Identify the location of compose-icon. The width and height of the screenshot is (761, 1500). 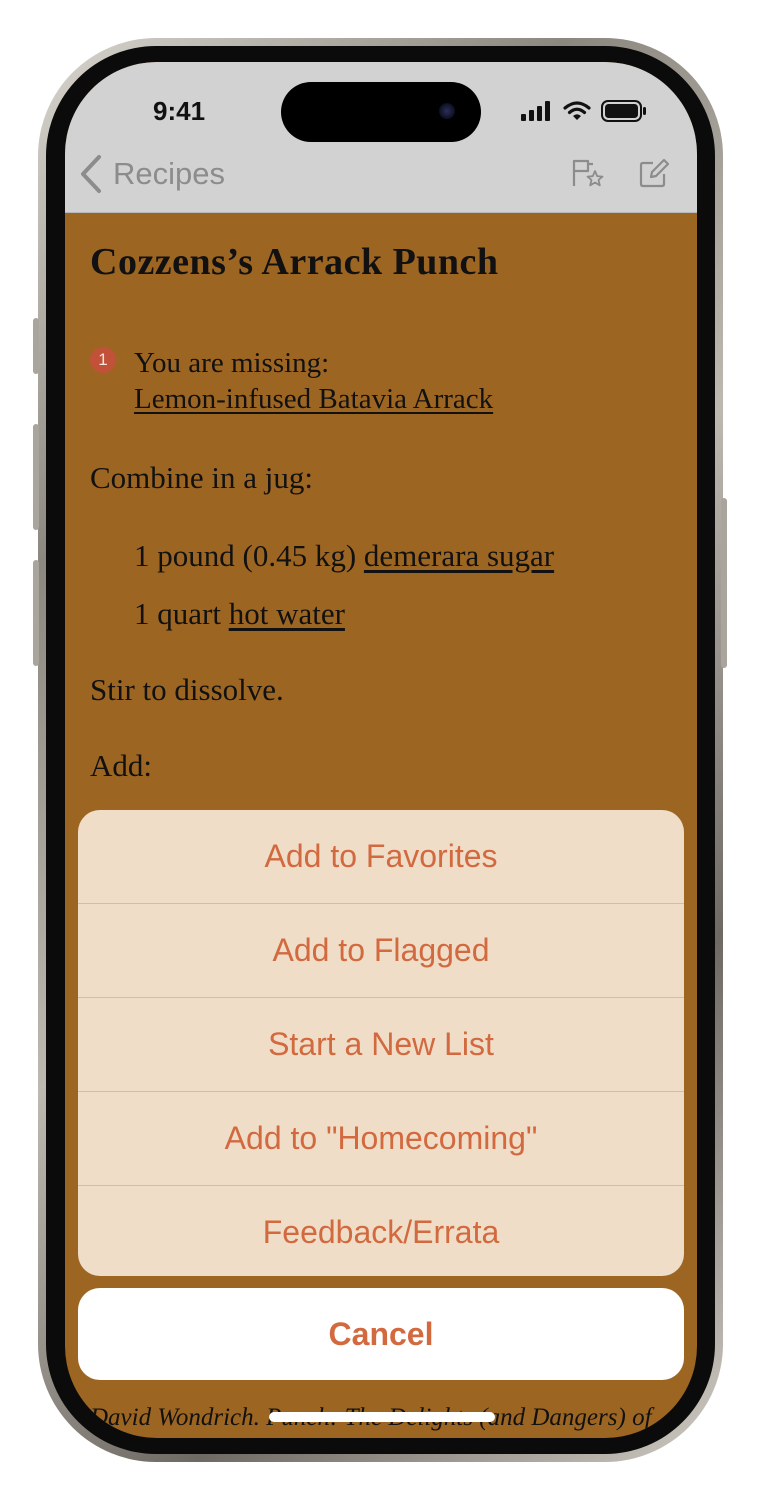
(654, 173).